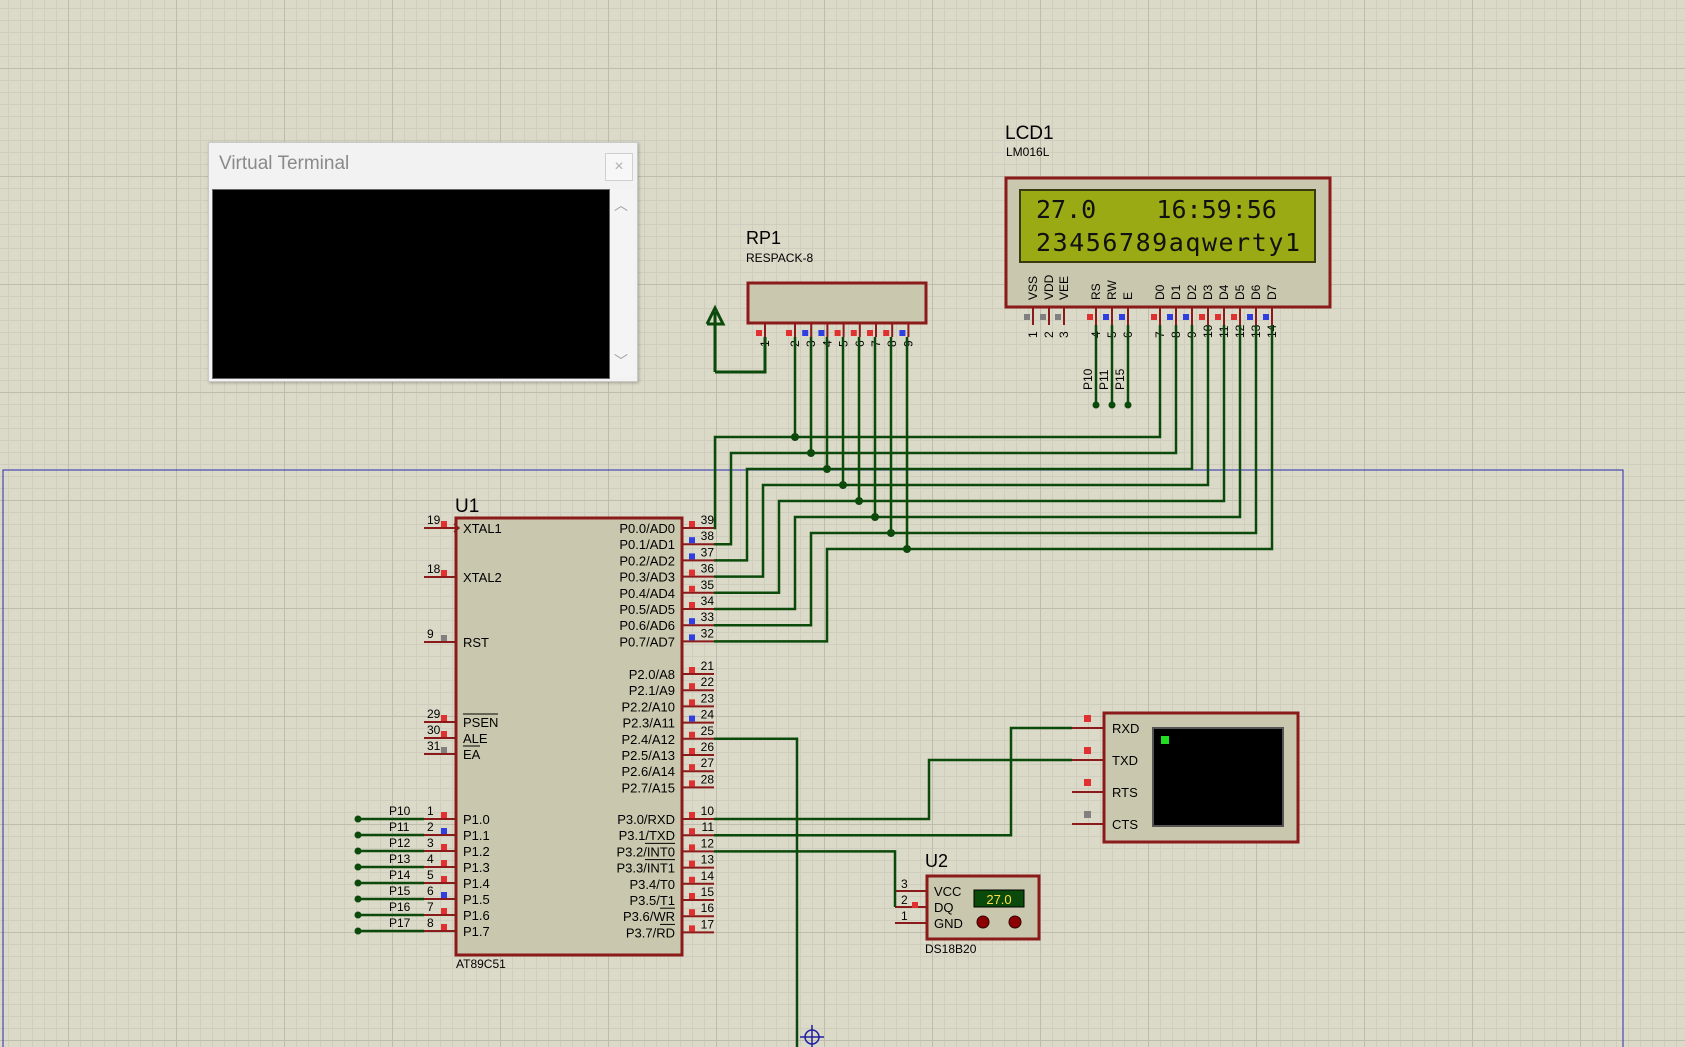 The image size is (1685, 1047). I want to click on u1-pin-name: P0.1/AD1, so click(647, 544).